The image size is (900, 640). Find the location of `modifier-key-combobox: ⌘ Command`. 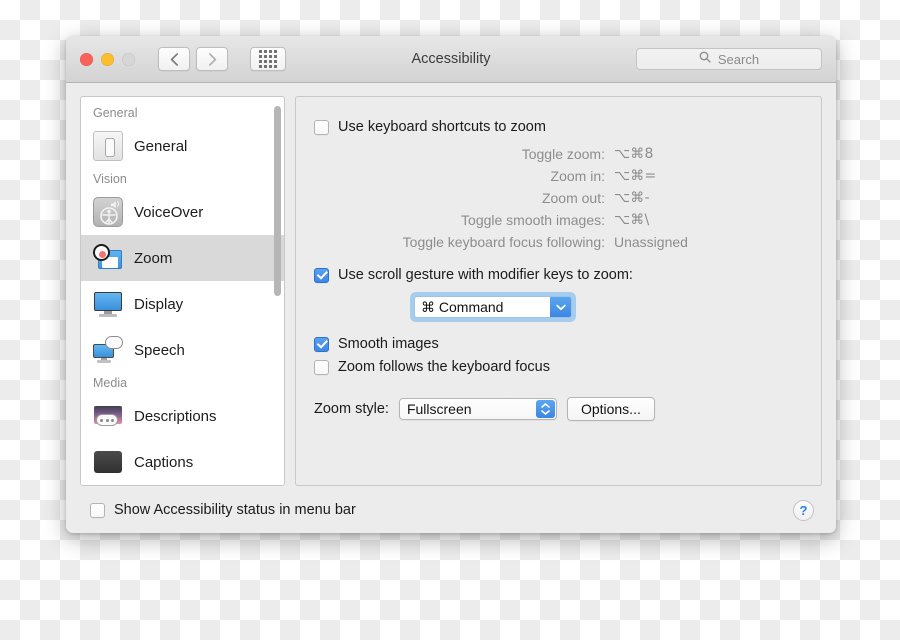

modifier-key-combobox: ⌘ Command is located at coordinates (493, 307).